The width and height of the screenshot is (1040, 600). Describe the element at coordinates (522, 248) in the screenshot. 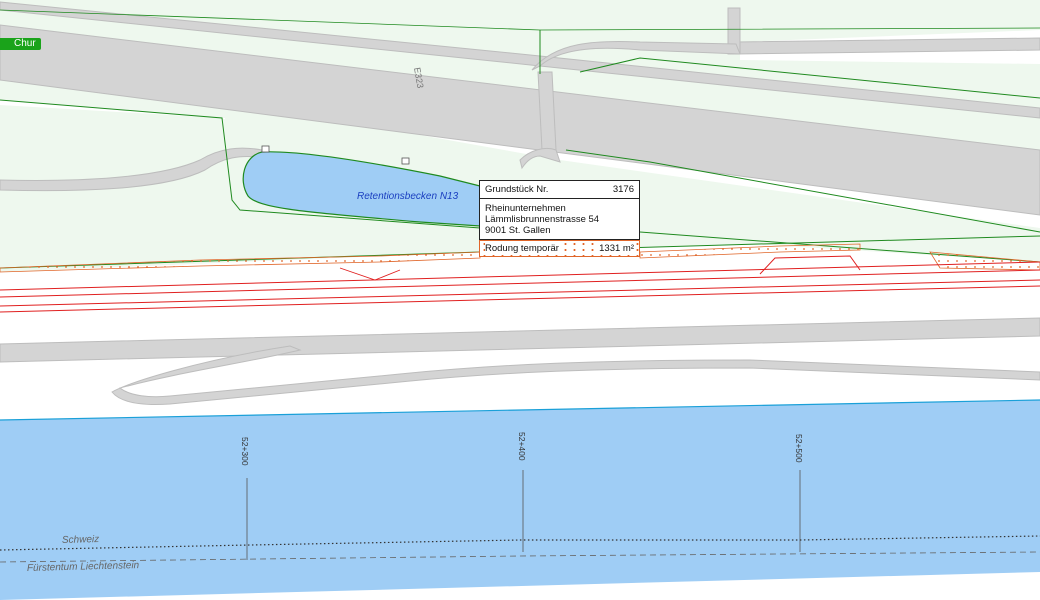

I see `rodung-label: Rodung temporär` at that location.